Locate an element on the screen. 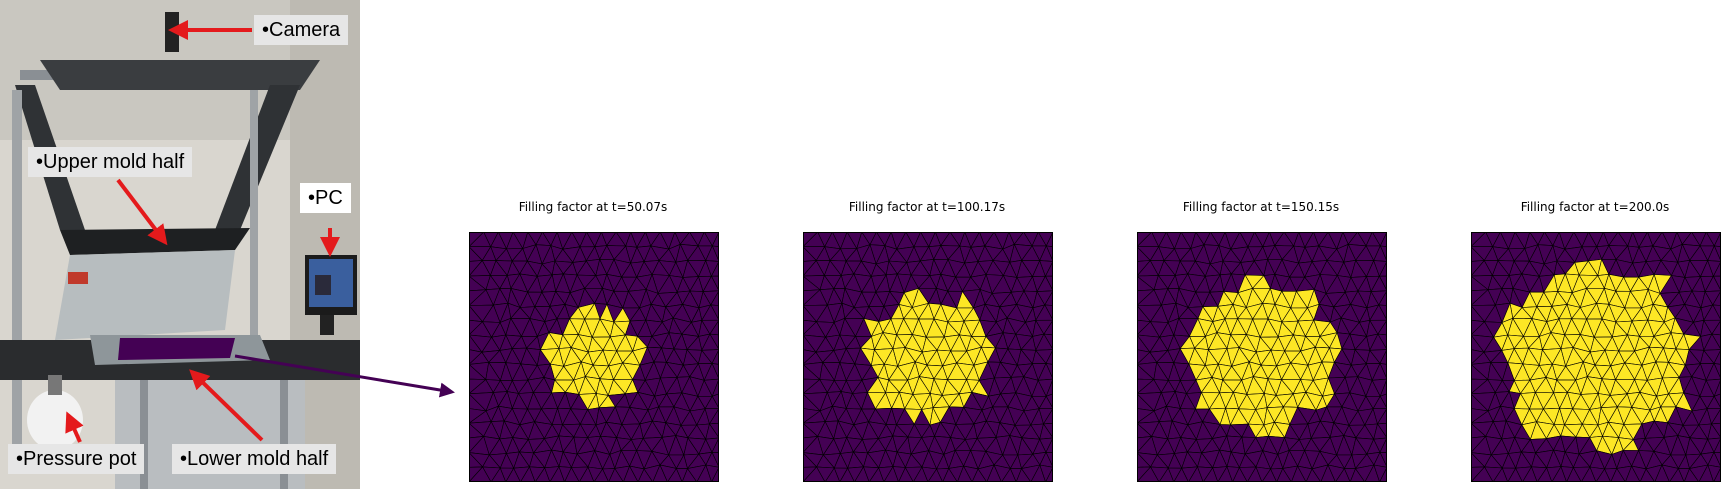  pc-label: •PC is located at coordinates (325, 198).